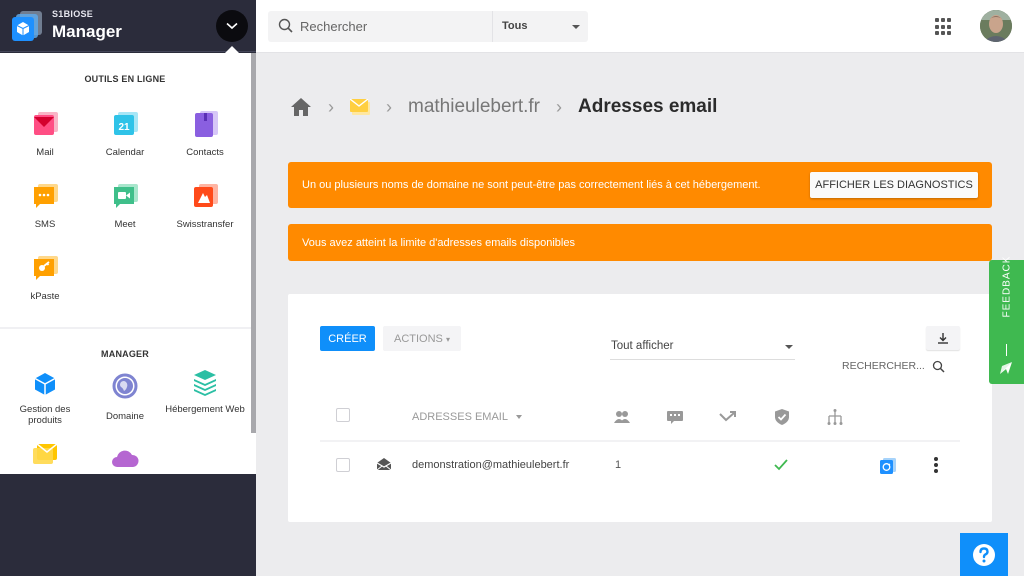 The image size is (1024, 576). What do you see at coordinates (888, 466) in the screenshot?
I see `mail-app-open-icon` at bounding box center [888, 466].